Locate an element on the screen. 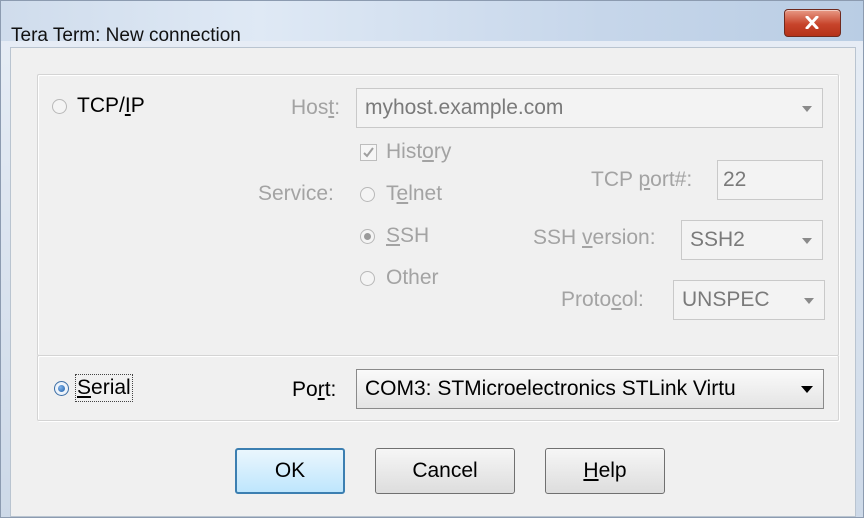  close-icon is located at coordinates (812, 22).